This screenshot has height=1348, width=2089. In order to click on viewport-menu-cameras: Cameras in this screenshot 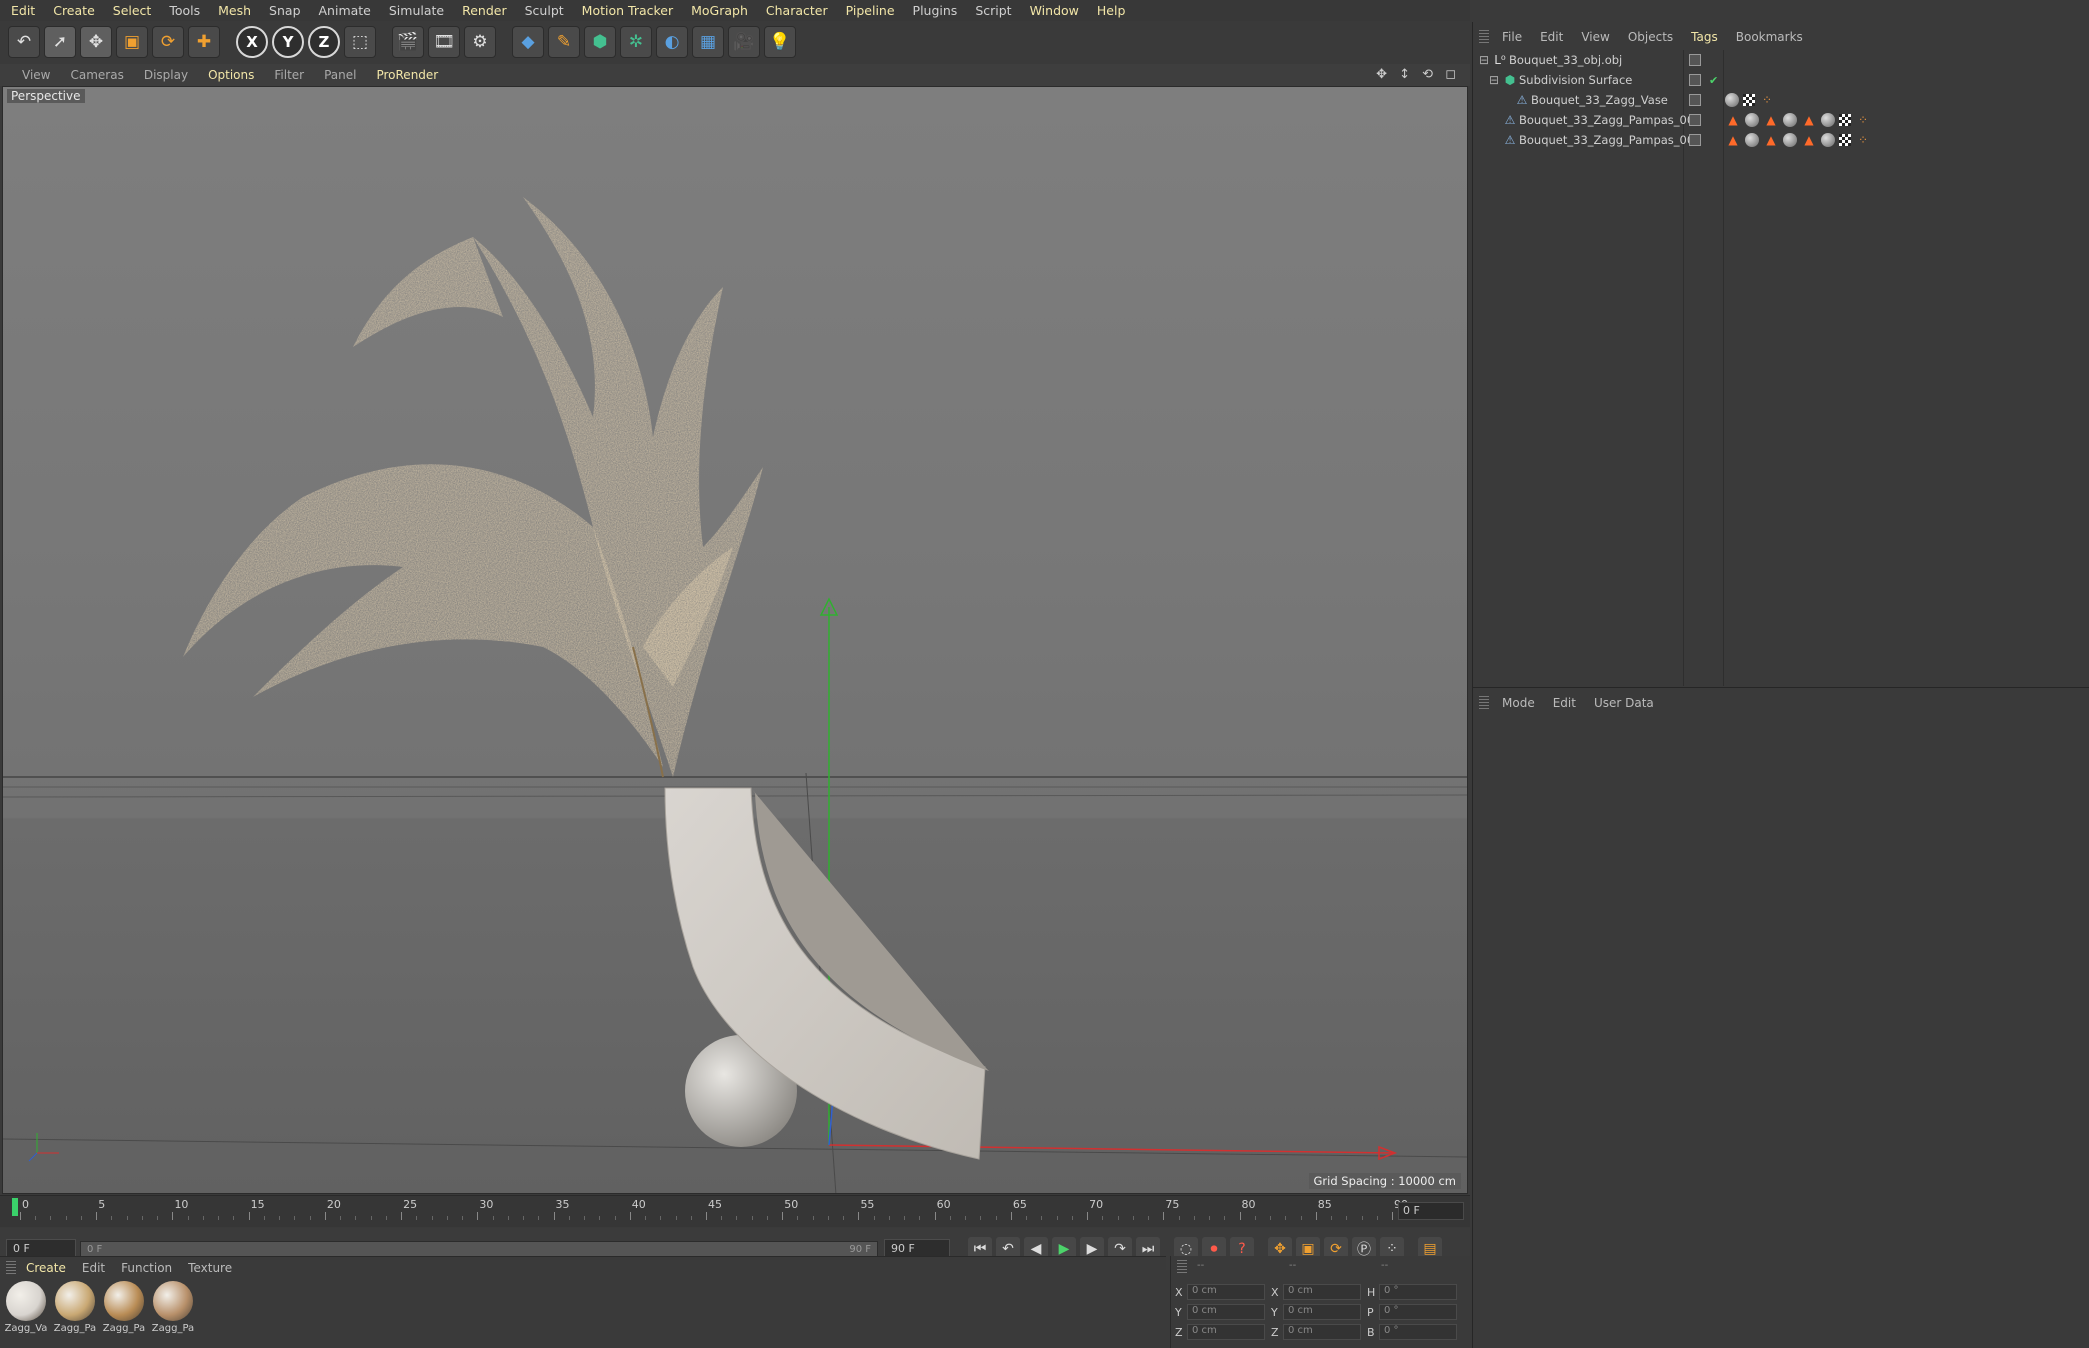, I will do `click(96, 75)`.